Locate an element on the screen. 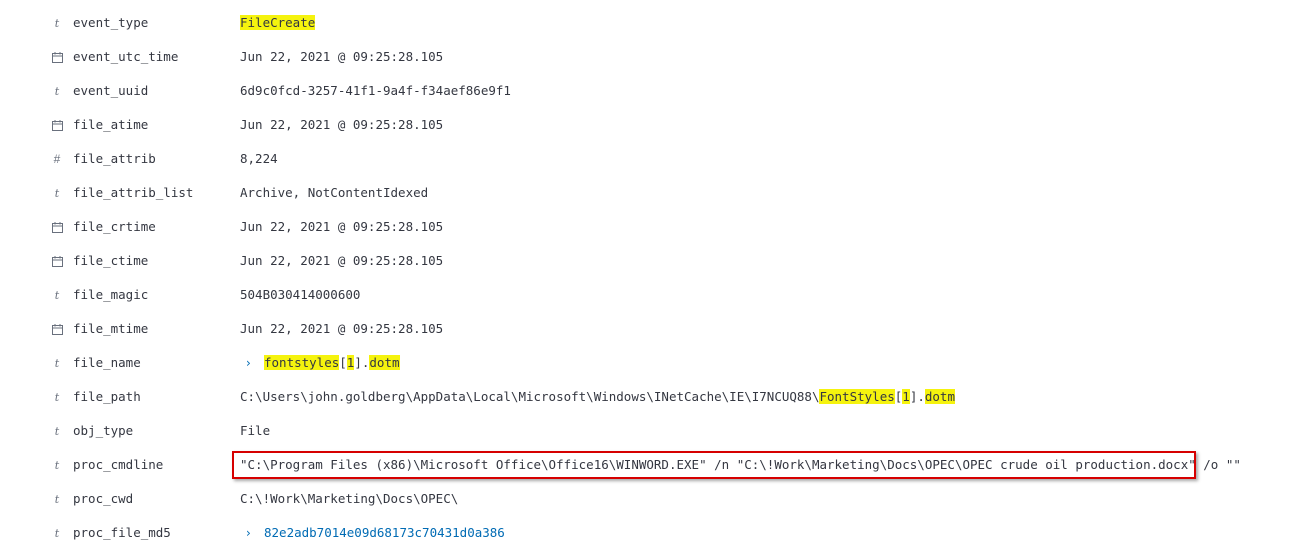 This screenshot has height=547, width=1316. field-name: event_utc_time is located at coordinates (125, 57).